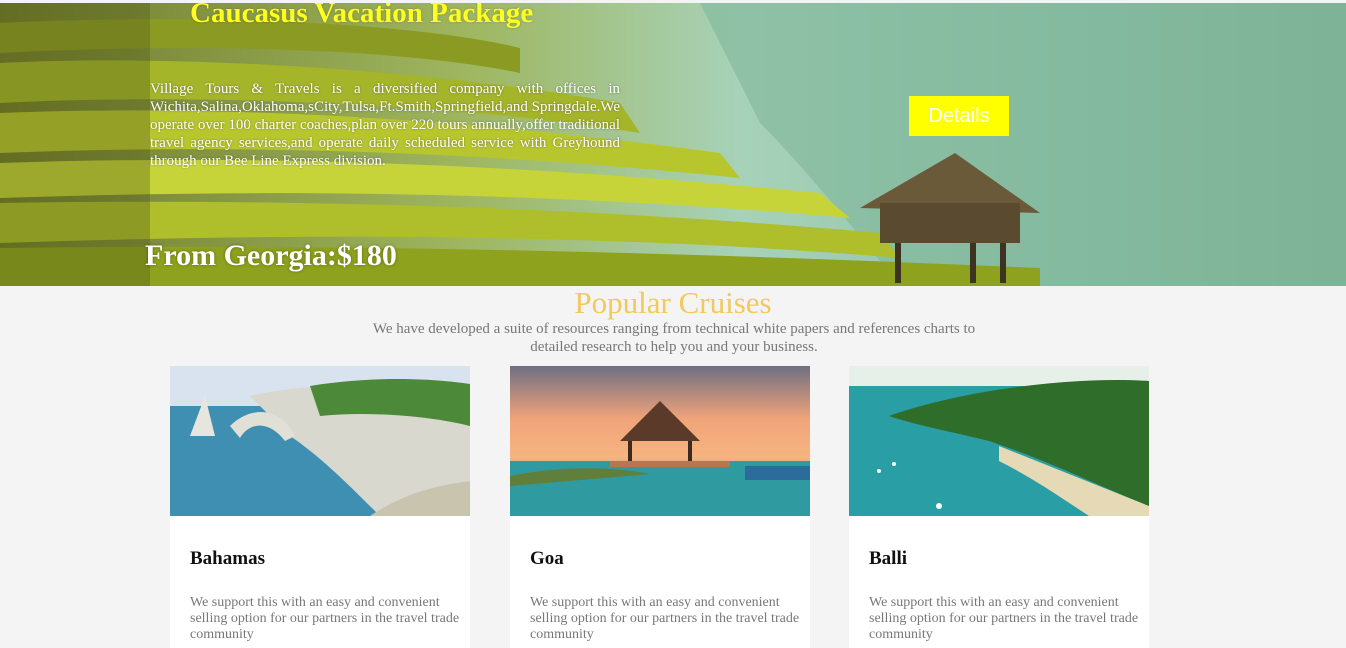 The height and width of the screenshot is (648, 1346). What do you see at coordinates (660, 441) in the screenshot?
I see `goa-image` at bounding box center [660, 441].